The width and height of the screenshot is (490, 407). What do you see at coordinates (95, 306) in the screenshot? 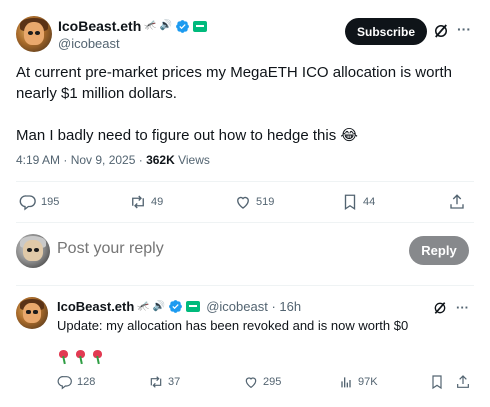
I see `reply-author-display-name: IcoBeast.eth` at bounding box center [95, 306].